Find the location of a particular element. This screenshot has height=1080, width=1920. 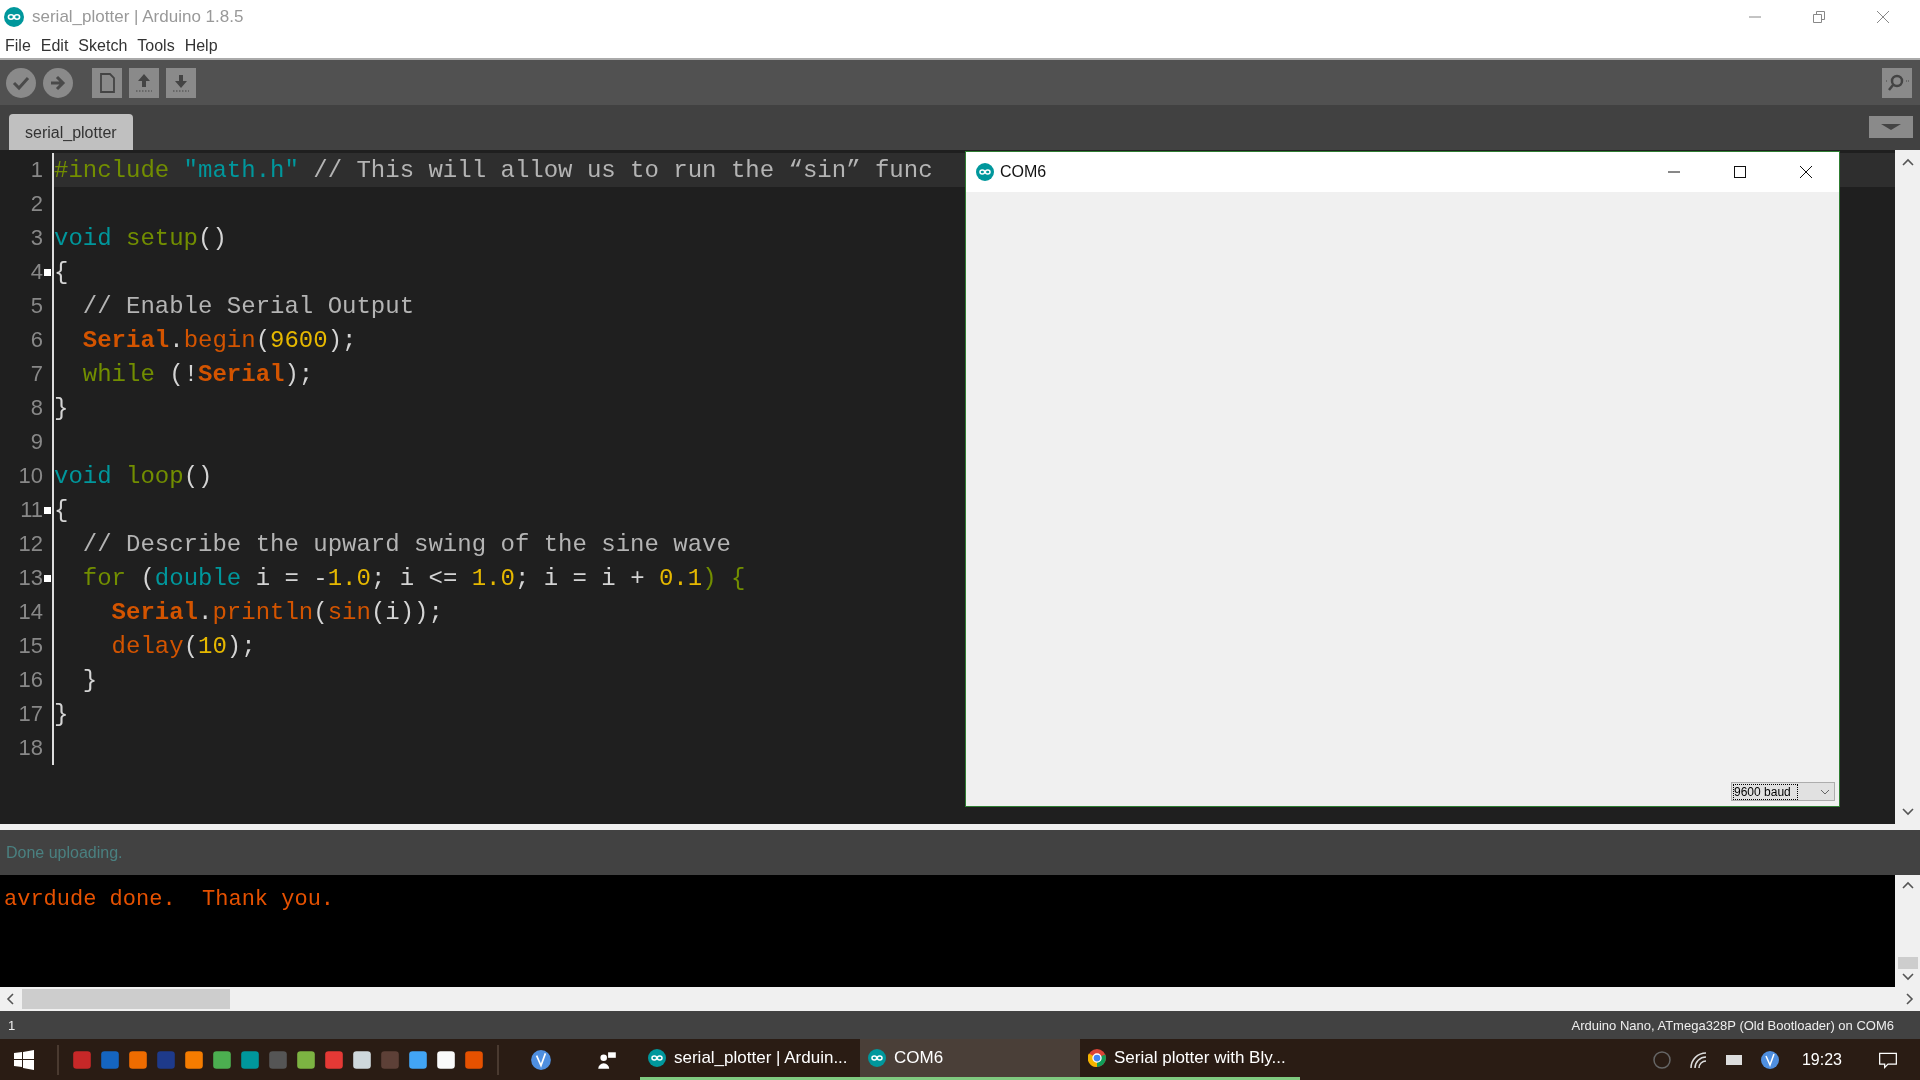

code-line: #include "math.h" // This will allow us to run the “sin” func is located at coordinates (493, 170).